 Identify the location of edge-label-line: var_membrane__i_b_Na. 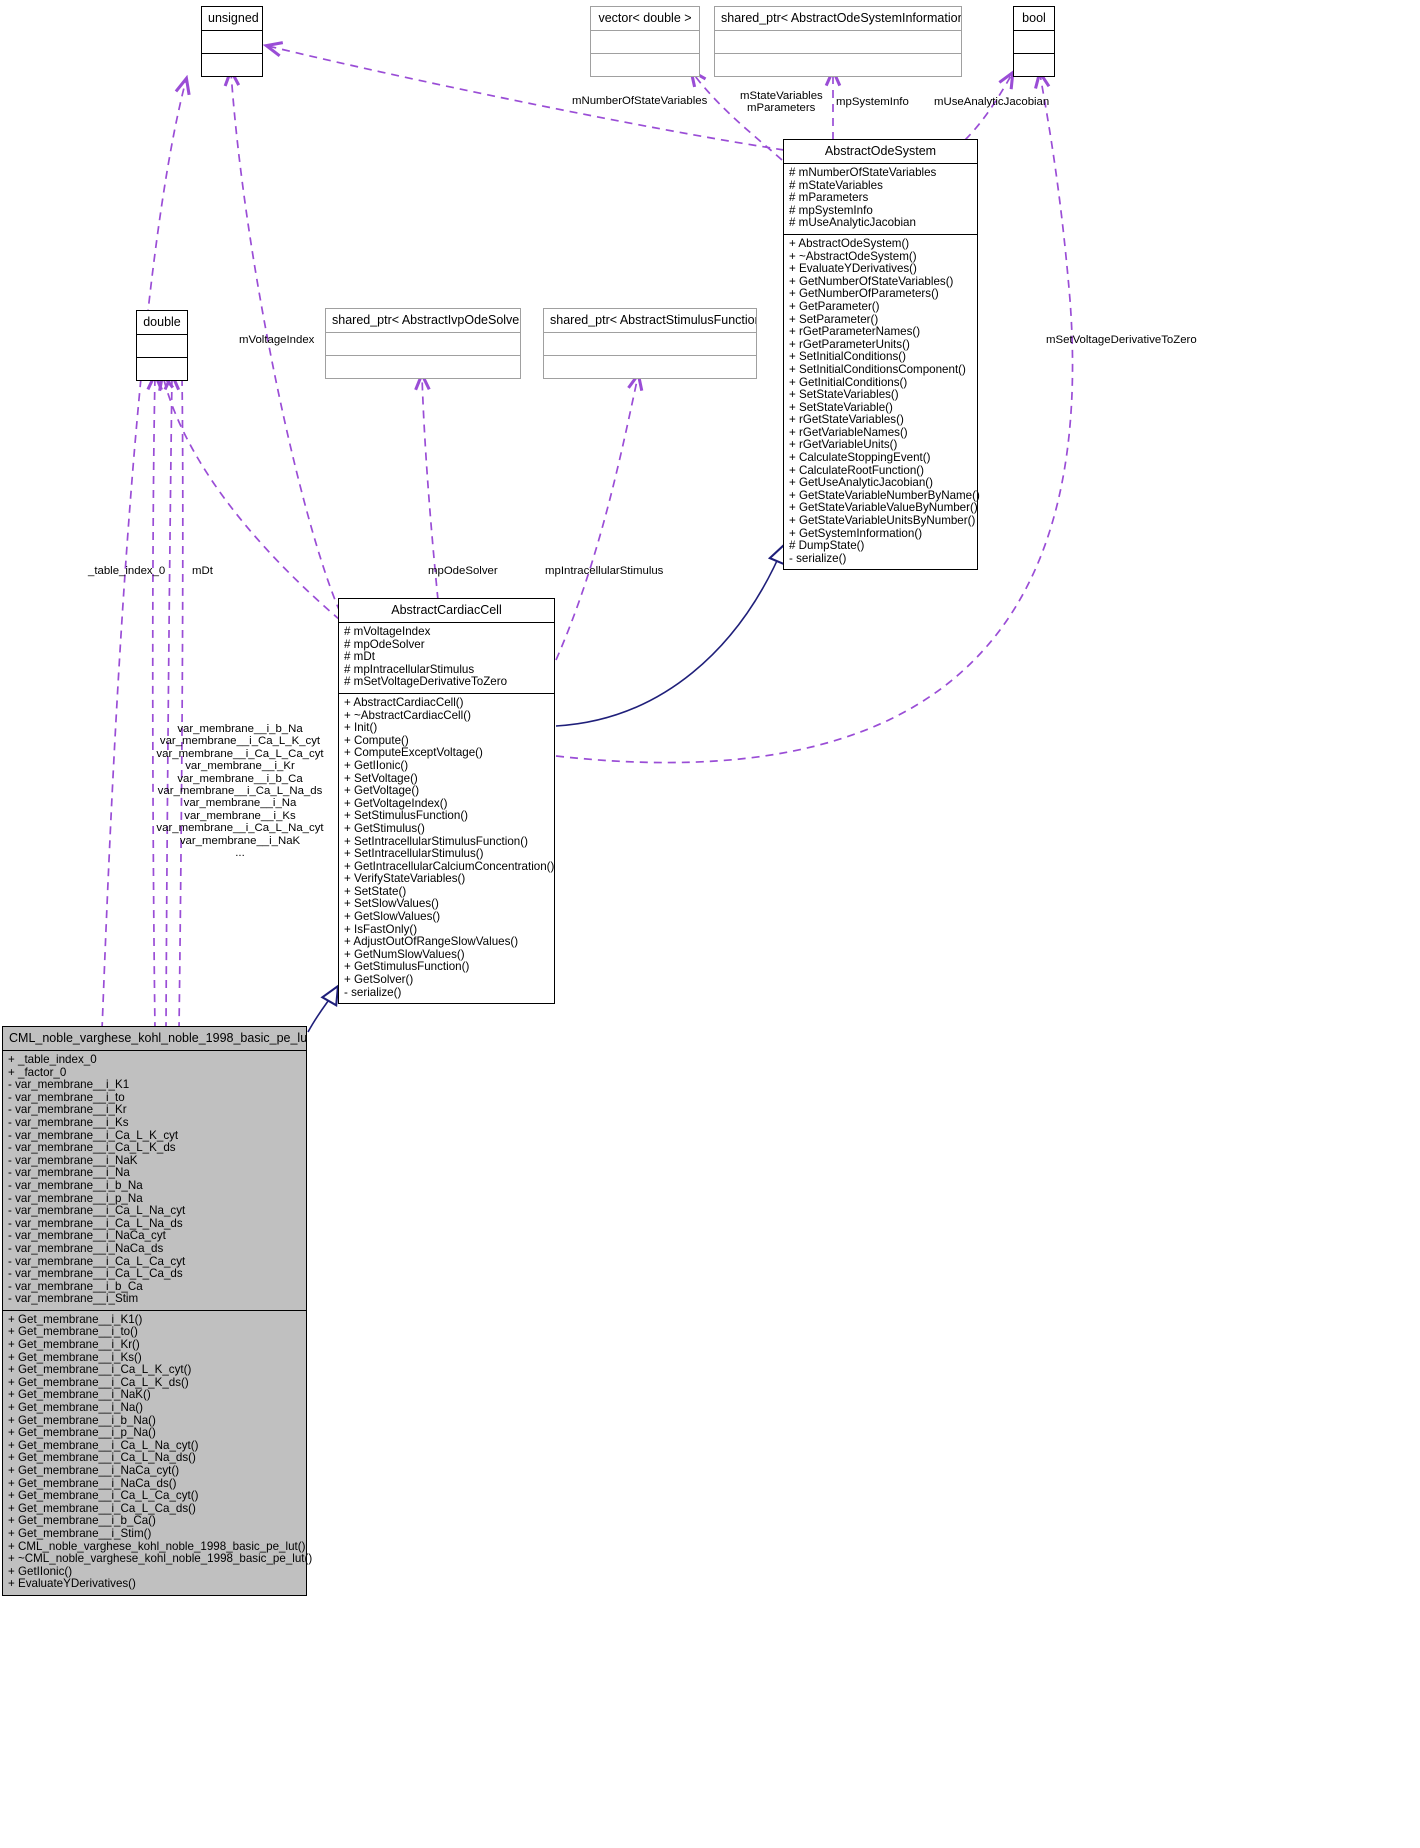
(240, 729).